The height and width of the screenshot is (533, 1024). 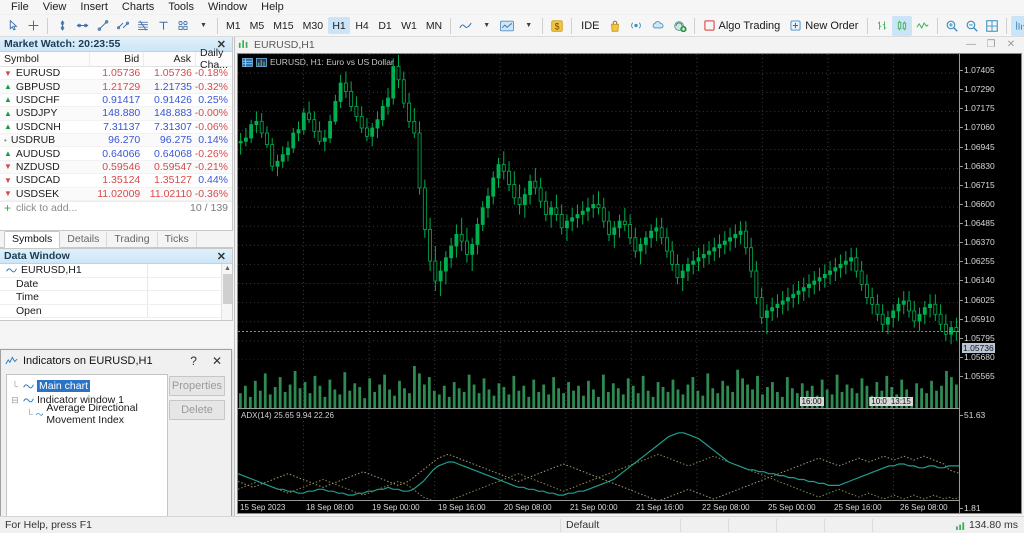 I want to click on table-row: ▼ NZDUSD 0.59546 0.59547 -0.21%, so click(x=116, y=167).